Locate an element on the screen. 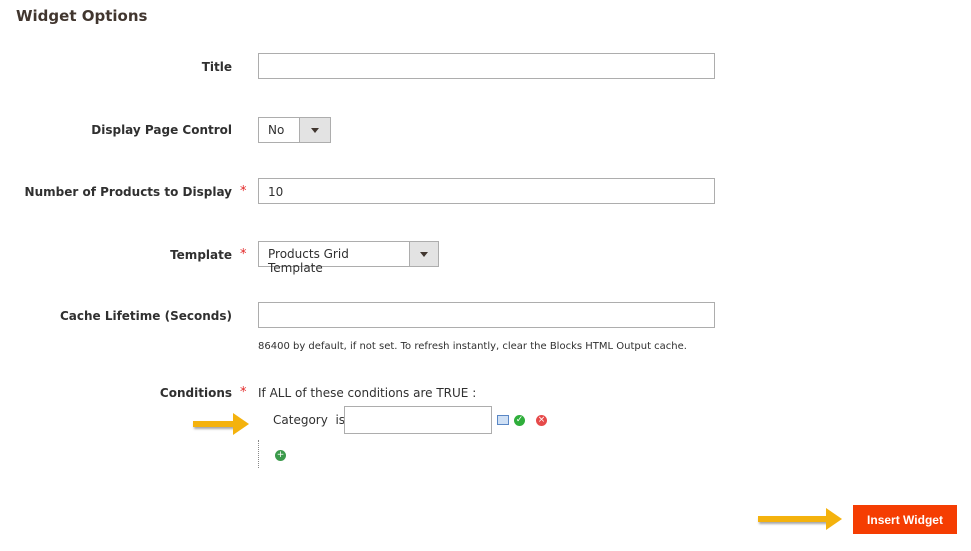  value-link: TRUE is located at coordinates (452, 393).